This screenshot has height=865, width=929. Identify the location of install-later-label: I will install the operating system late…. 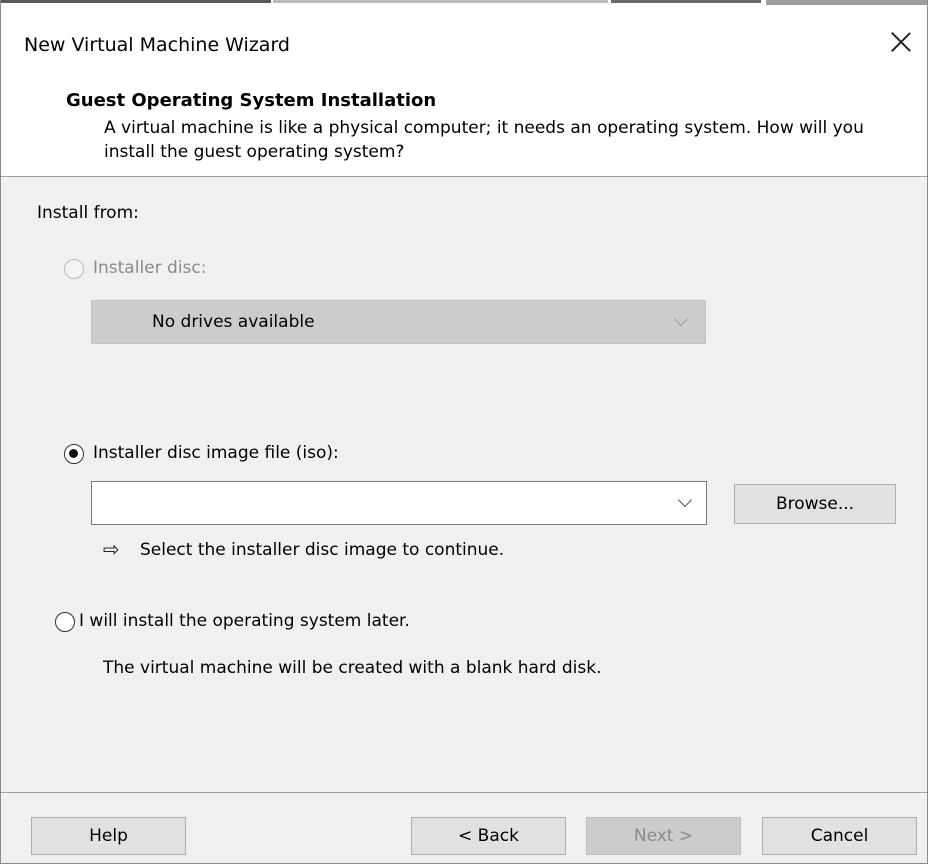
(244, 621).